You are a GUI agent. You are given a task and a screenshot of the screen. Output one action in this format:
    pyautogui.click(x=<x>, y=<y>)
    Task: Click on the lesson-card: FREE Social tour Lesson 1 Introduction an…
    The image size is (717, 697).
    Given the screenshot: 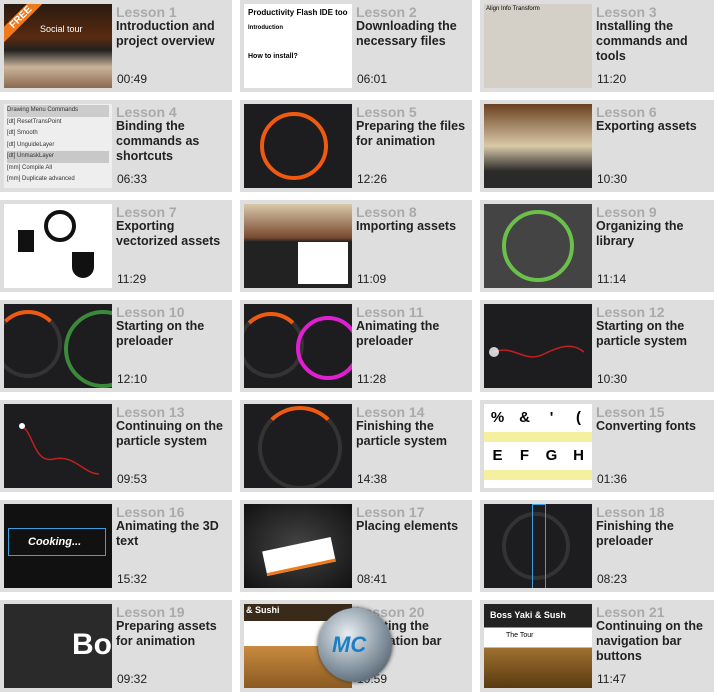 What is the action you would take?
    pyautogui.click(x=116, y=46)
    